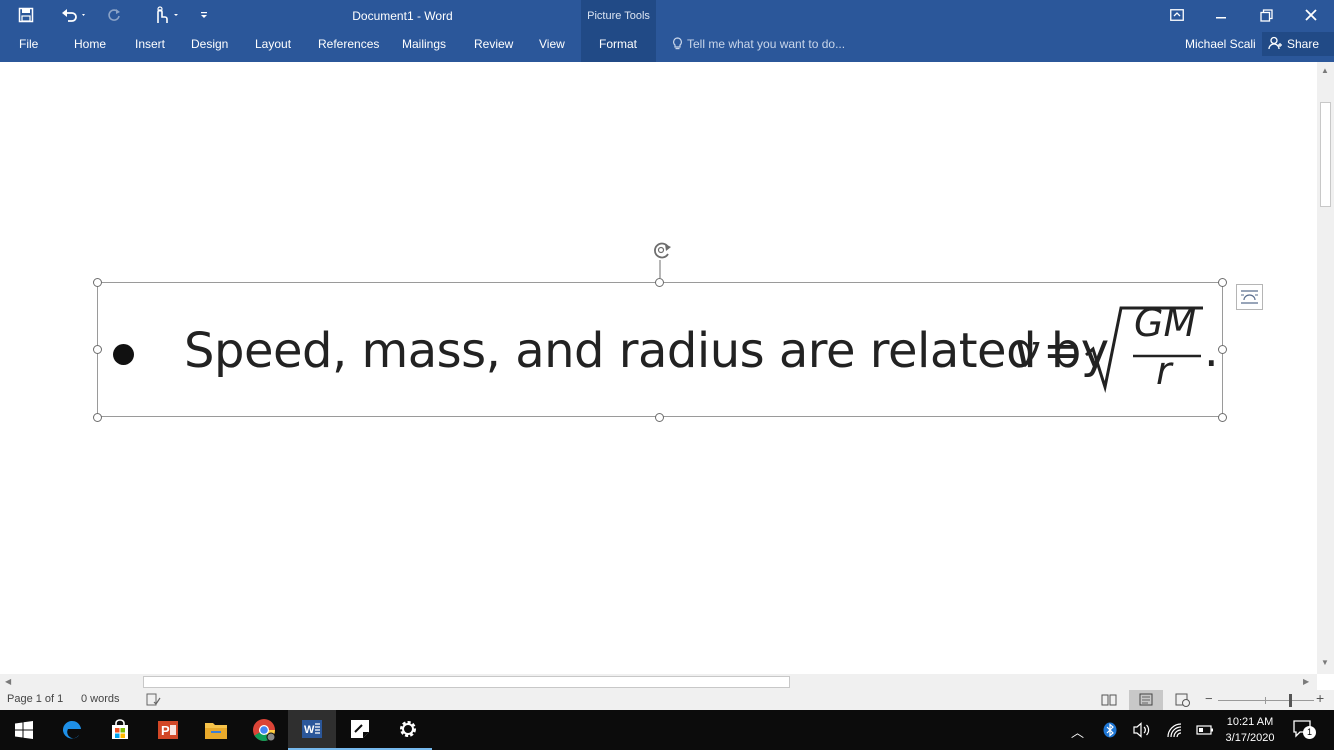  What do you see at coordinates (1110, 730) in the screenshot?
I see `bluetooth-icon` at bounding box center [1110, 730].